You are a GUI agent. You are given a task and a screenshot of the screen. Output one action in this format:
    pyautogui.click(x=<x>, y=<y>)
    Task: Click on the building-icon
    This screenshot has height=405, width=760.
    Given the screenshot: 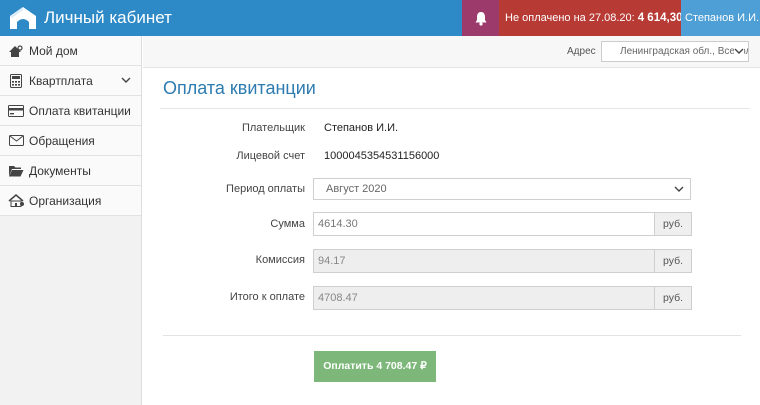 What is the action you would take?
    pyautogui.click(x=16, y=201)
    